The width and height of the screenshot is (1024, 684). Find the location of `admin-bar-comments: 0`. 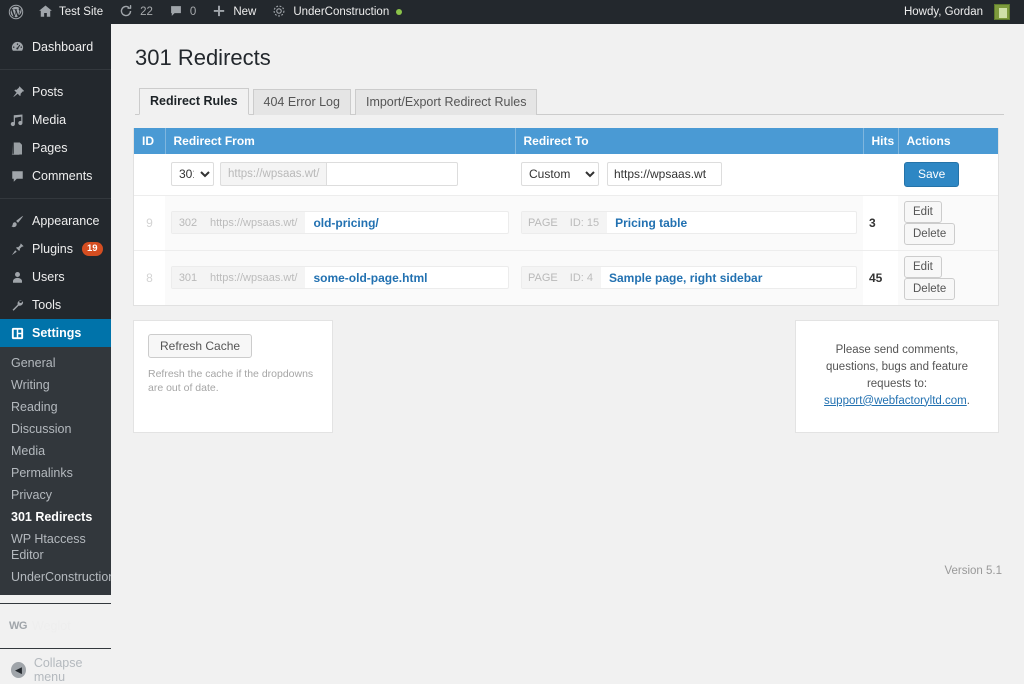

admin-bar-comments: 0 is located at coordinates (182, 12).